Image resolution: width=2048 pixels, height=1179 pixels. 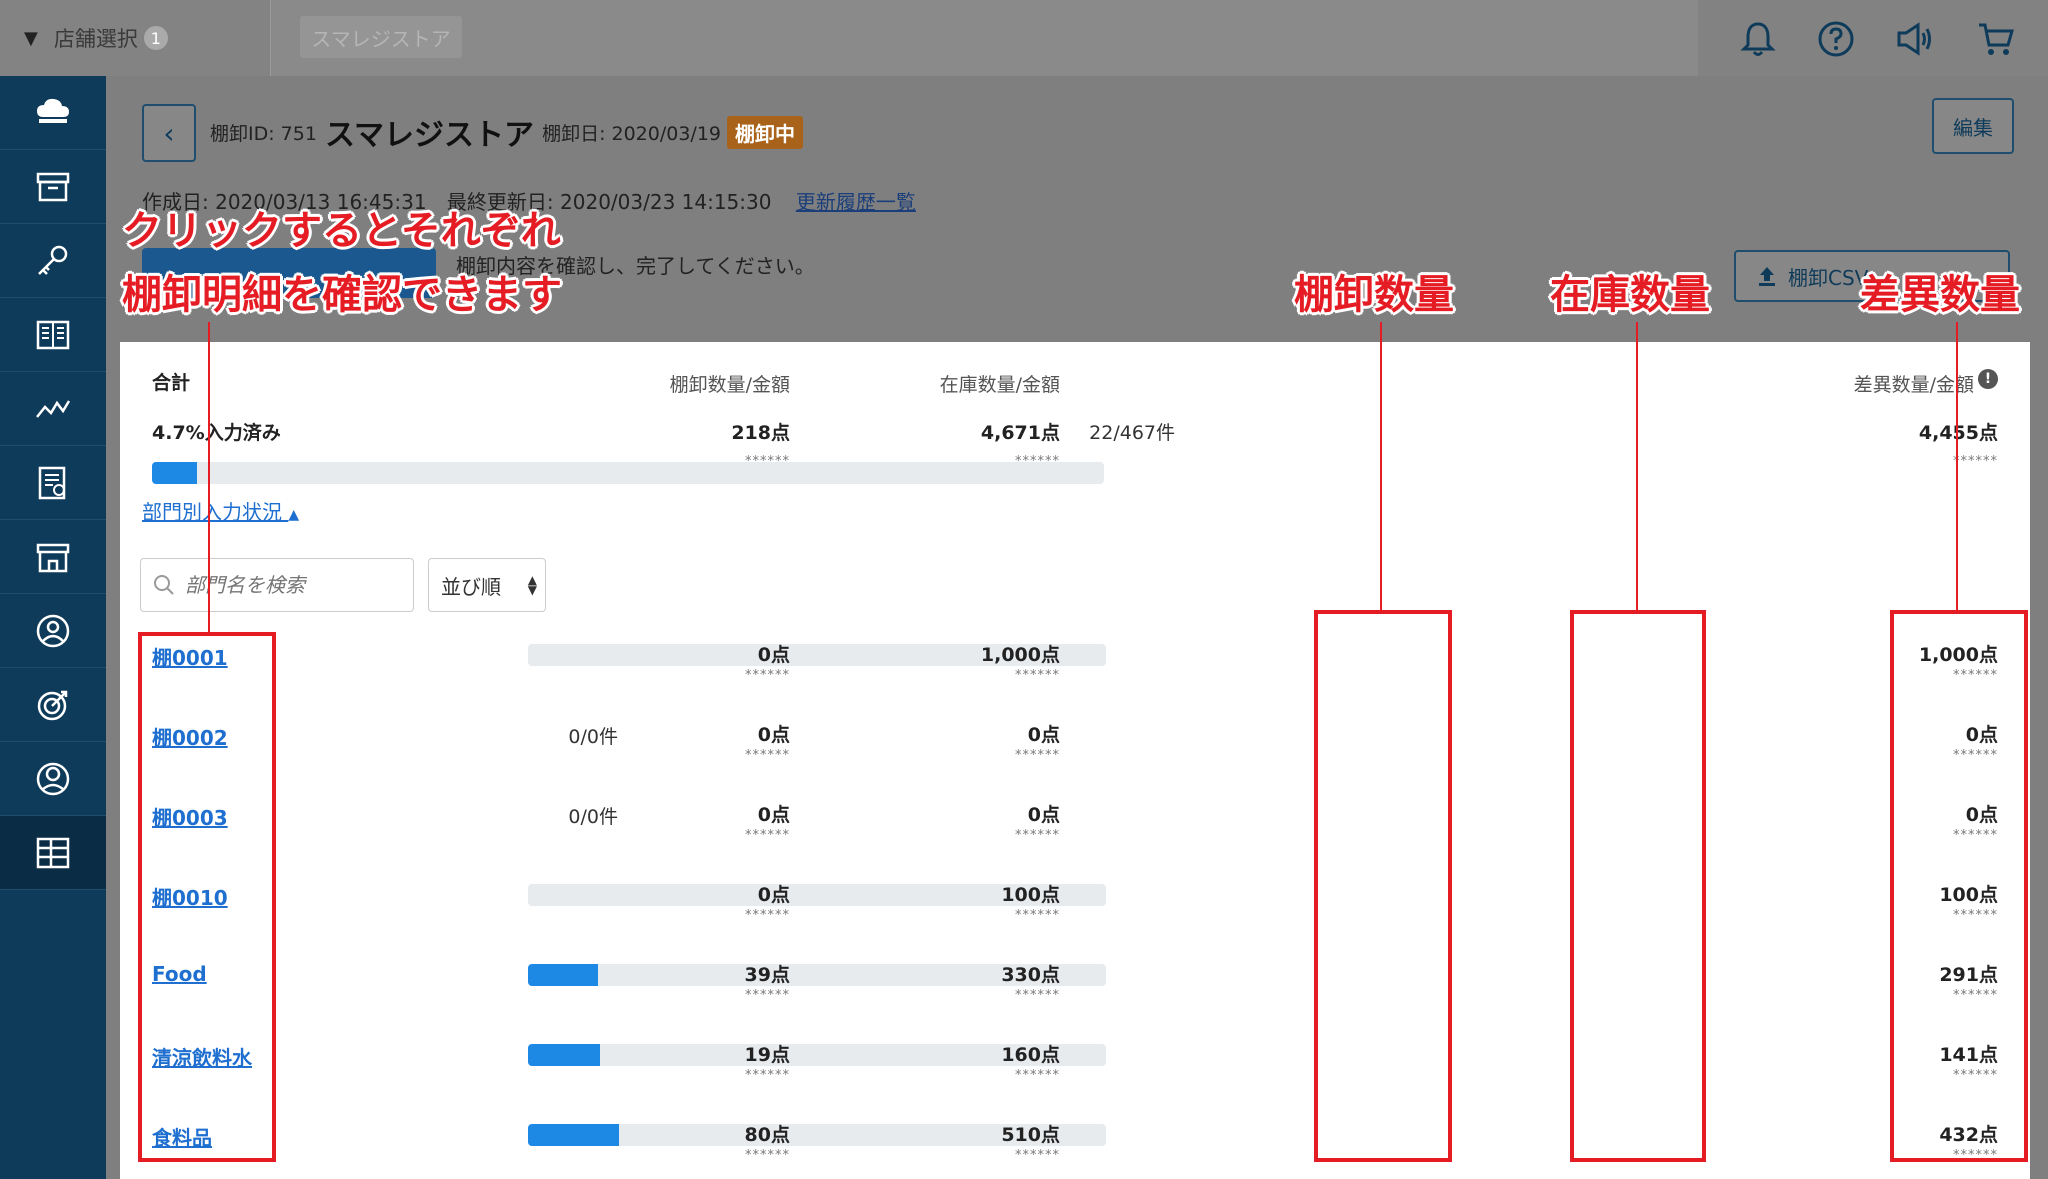 What do you see at coordinates (1381, 466) in the screenshot?
I see `annotation-line-counted` at bounding box center [1381, 466].